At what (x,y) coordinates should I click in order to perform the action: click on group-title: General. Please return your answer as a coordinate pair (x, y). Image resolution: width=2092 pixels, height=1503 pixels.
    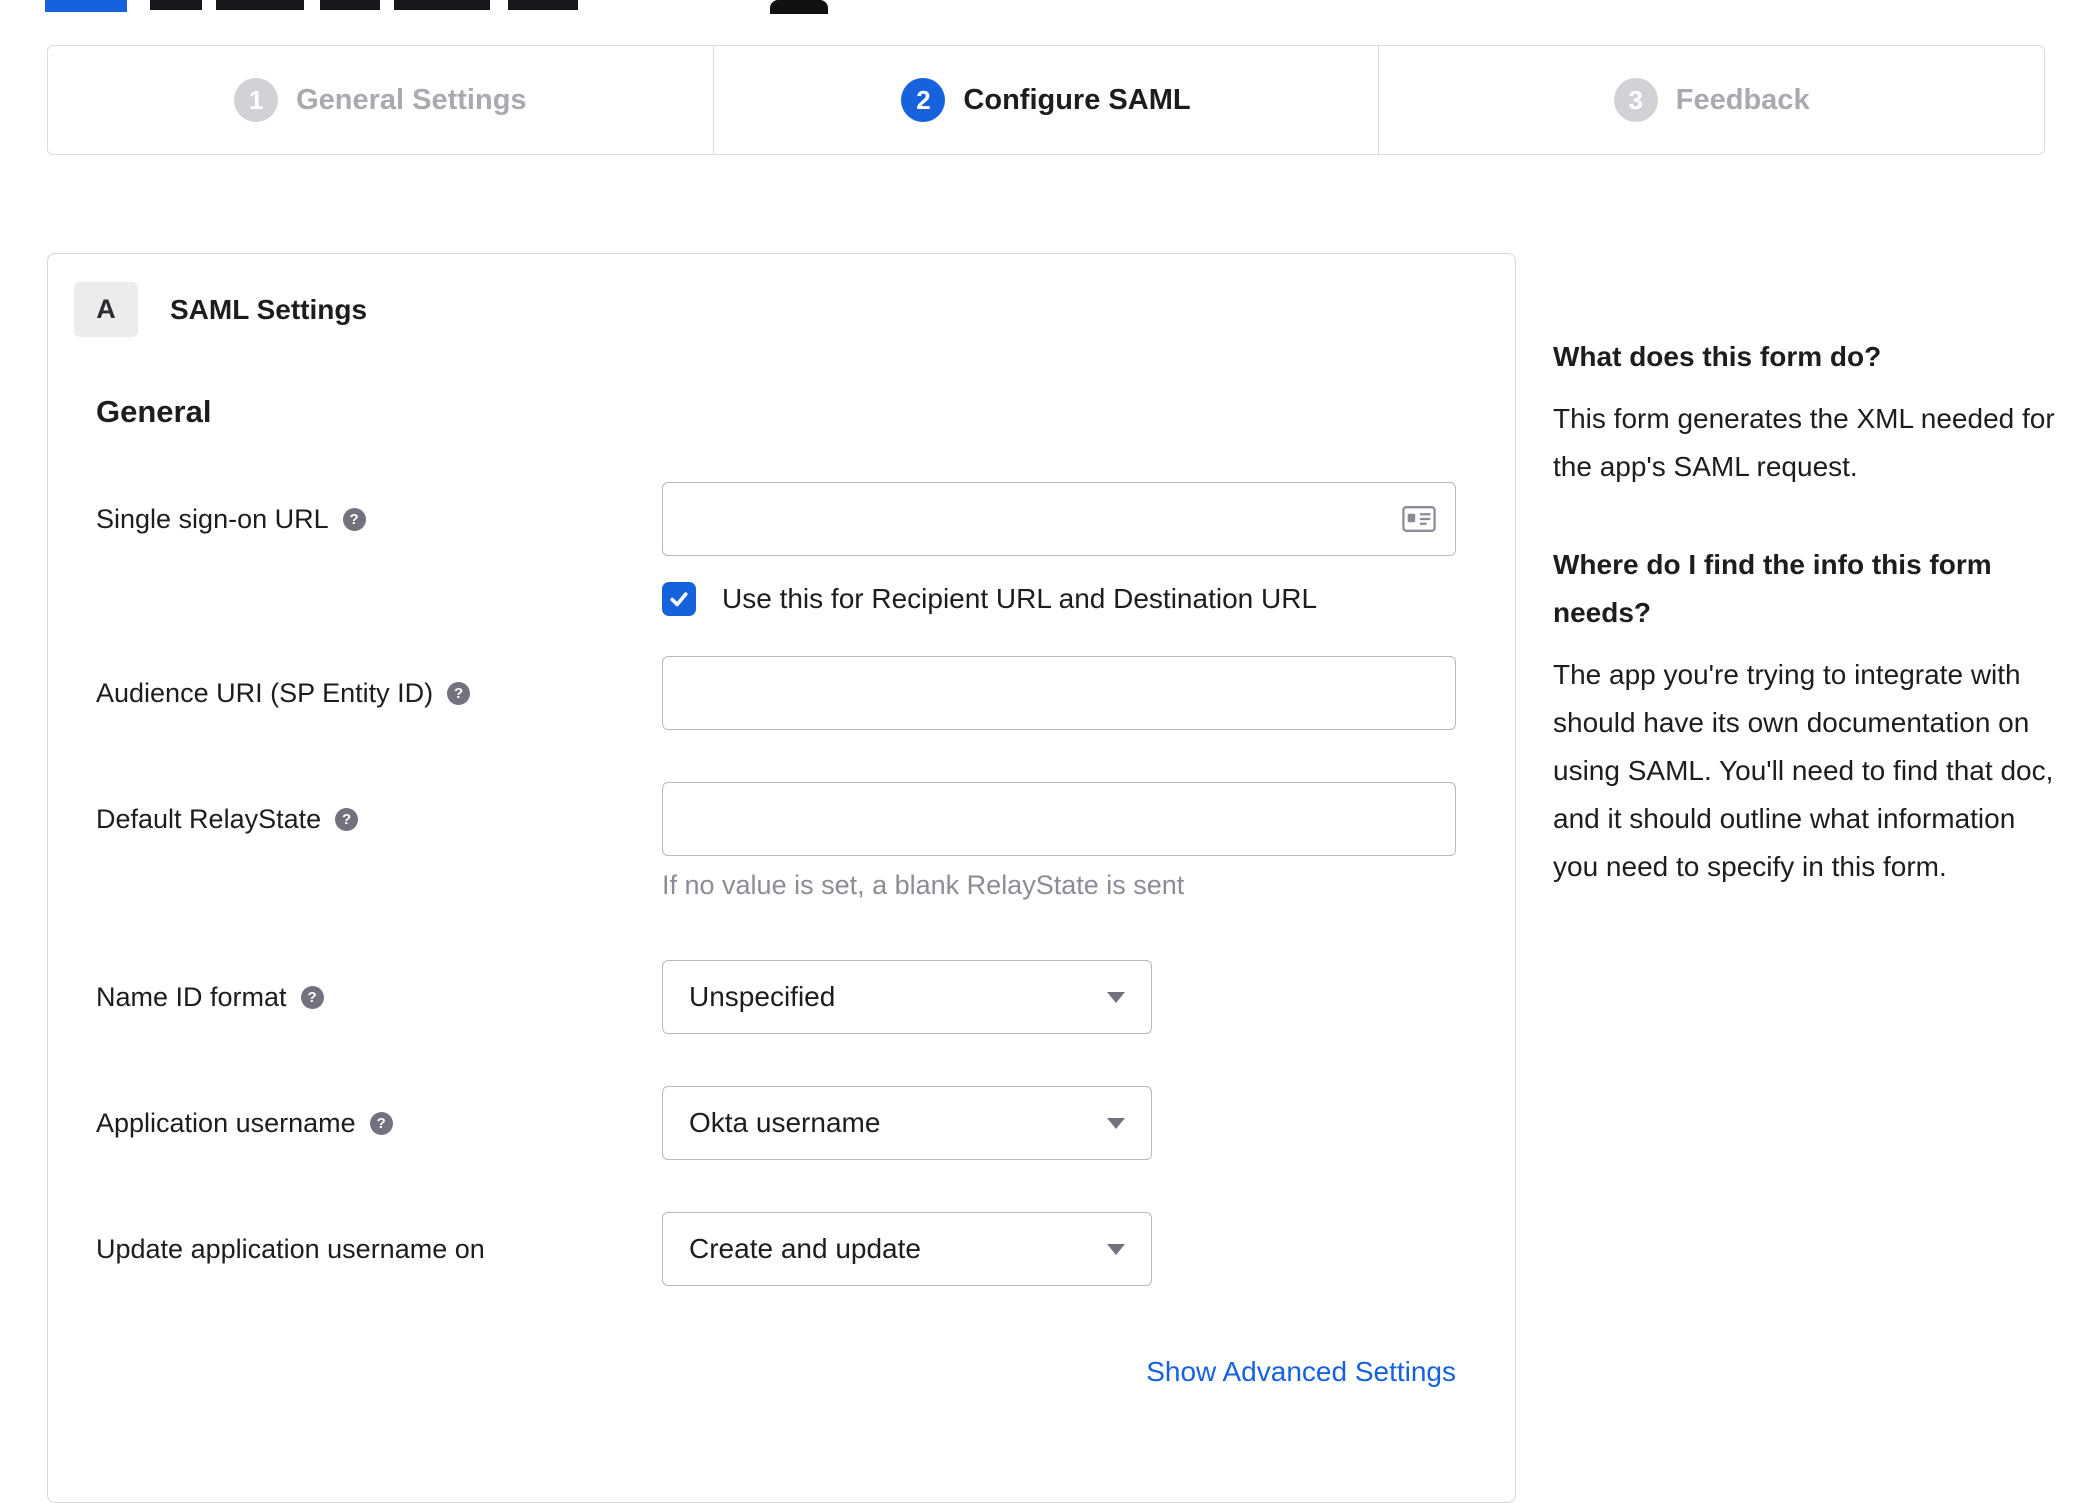
    Looking at the image, I should click on (154, 411).